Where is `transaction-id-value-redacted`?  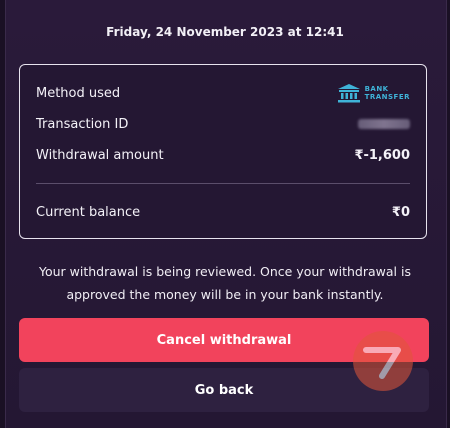
transaction-id-value-redacted is located at coordinates (384, 124).